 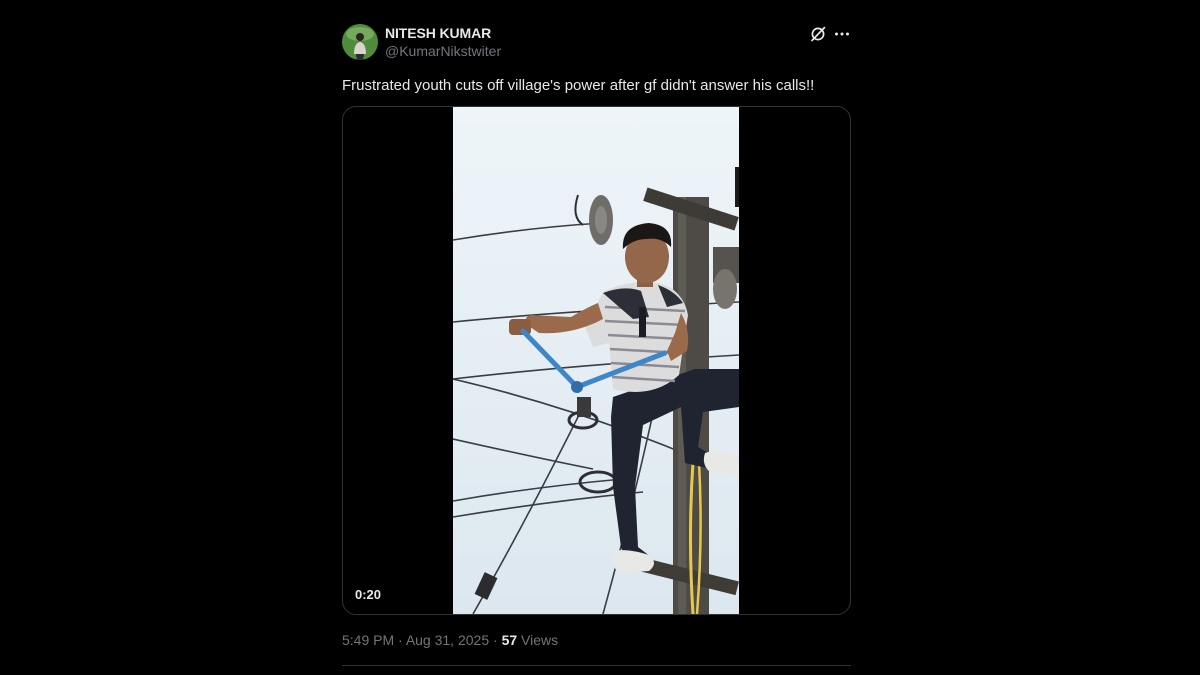 I want to click on tweet-header: NITESH KUMAR @KumarNikstwiter, so click(x=596, y=42).